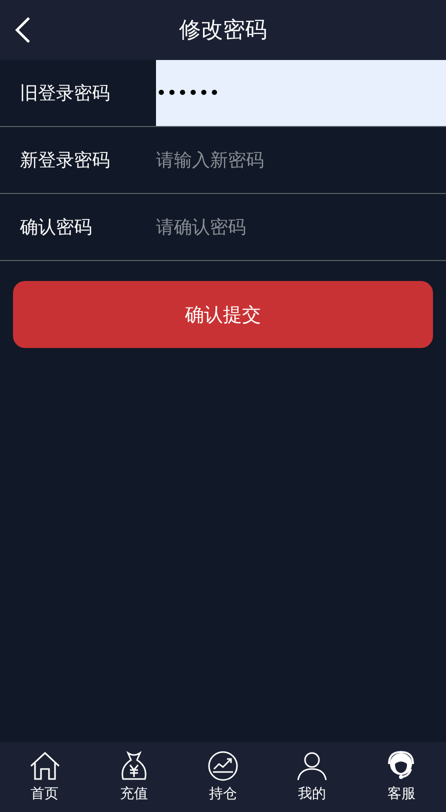  I want to click on trend-chart-icon, so click(223, 766).